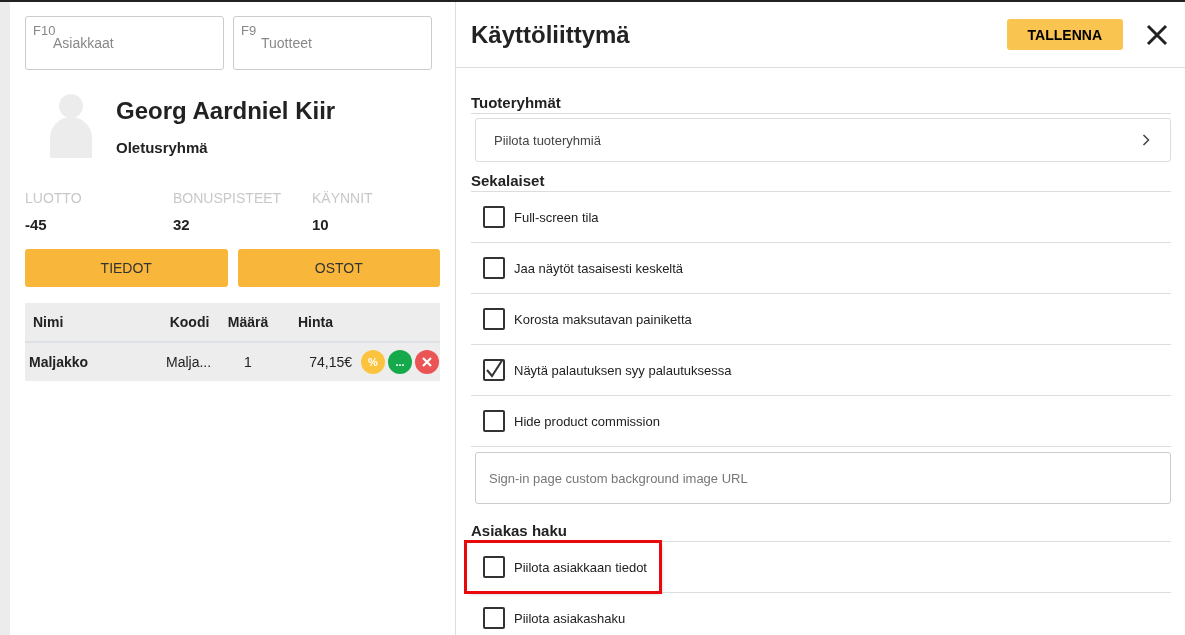 The image size is (1185, 635). Describe the element at coordinates (338, 268) in the screenshot. I see `customer-tab-button: OSTOT` at that location.